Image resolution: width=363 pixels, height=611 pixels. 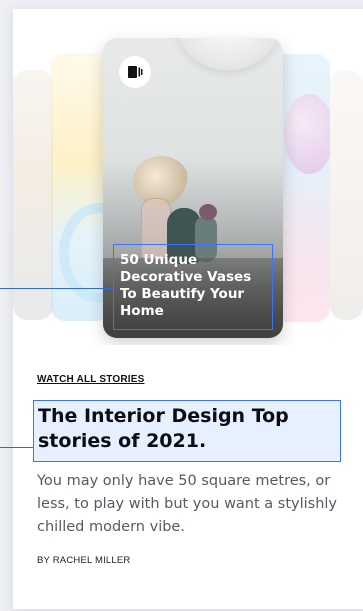 I want to click on story-icon, so click(x=135, y=72).